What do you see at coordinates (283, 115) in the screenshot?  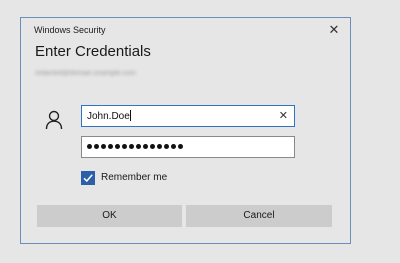 I see `clear-icon: ✕` at bounding box center [283, 115].